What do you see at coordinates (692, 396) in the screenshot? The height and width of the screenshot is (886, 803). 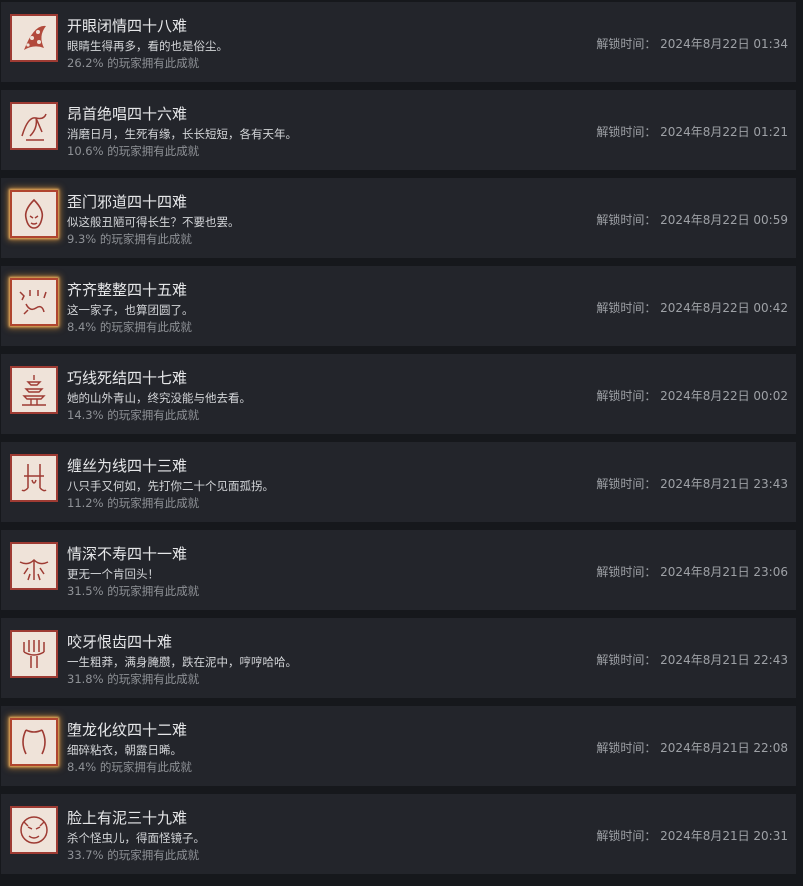 I see `unlock-time: 解锁时间： 2024年8月22日 00:02` at bounding box center [692, 396].